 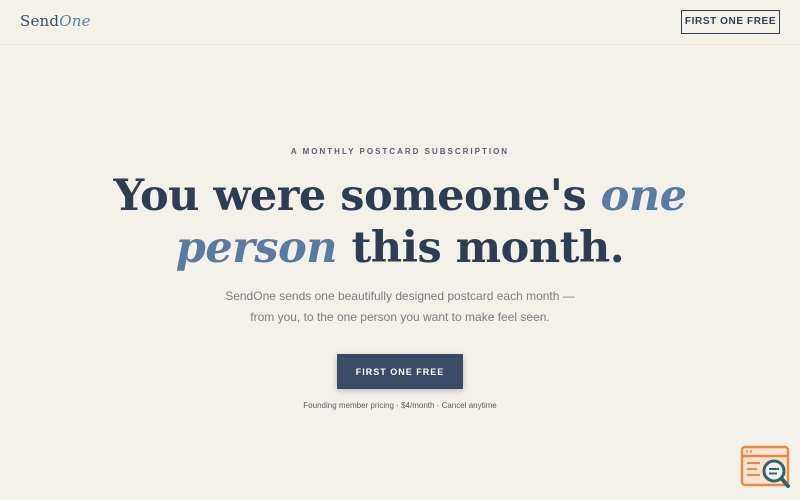 What do you see at coordinates (400, 22) in the screenshot?
I see `site-header: SendOne FIRST ONE FREE` at bounding box center [400, 22].